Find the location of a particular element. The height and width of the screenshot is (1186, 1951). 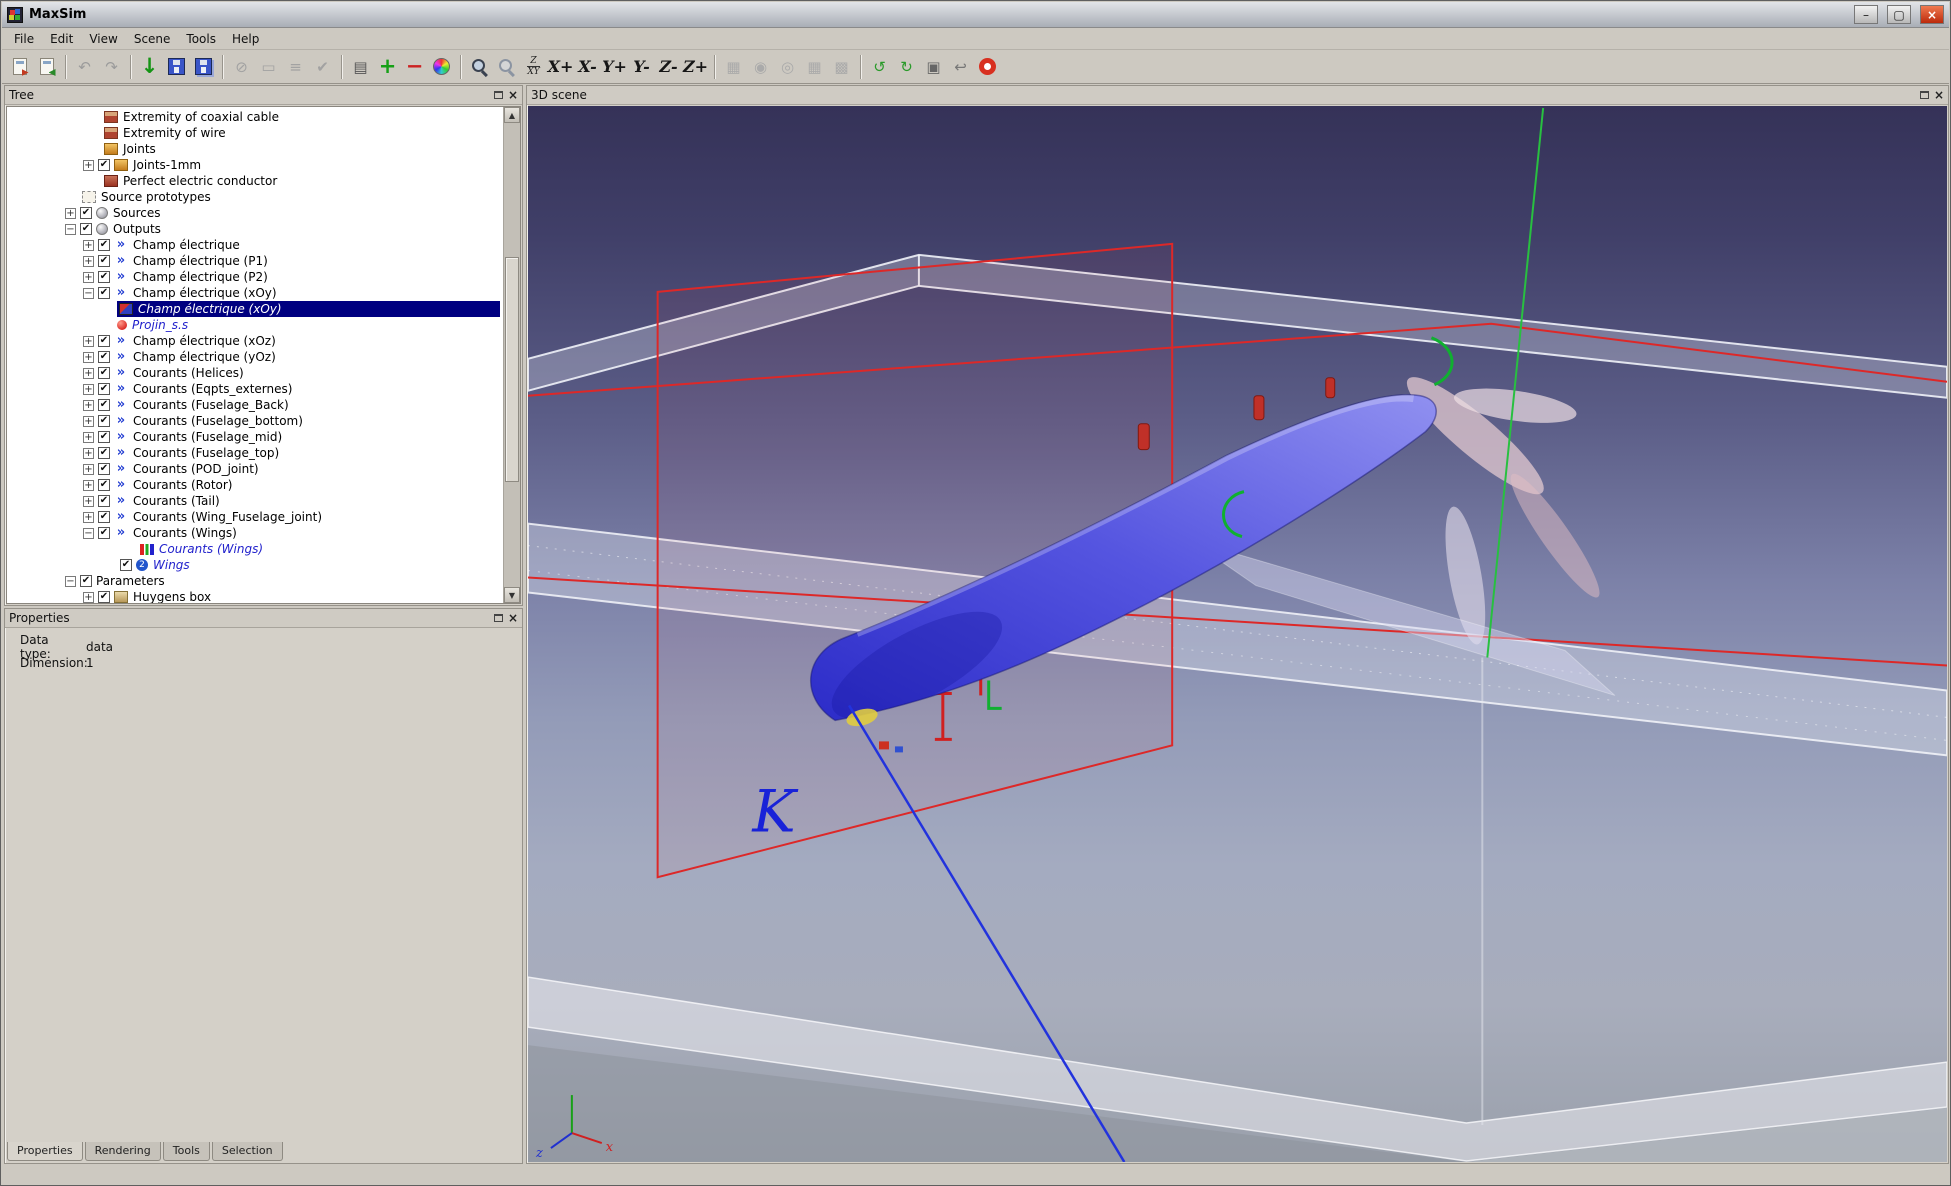

scrollbar-thumb is located at coordinates (512, 369).